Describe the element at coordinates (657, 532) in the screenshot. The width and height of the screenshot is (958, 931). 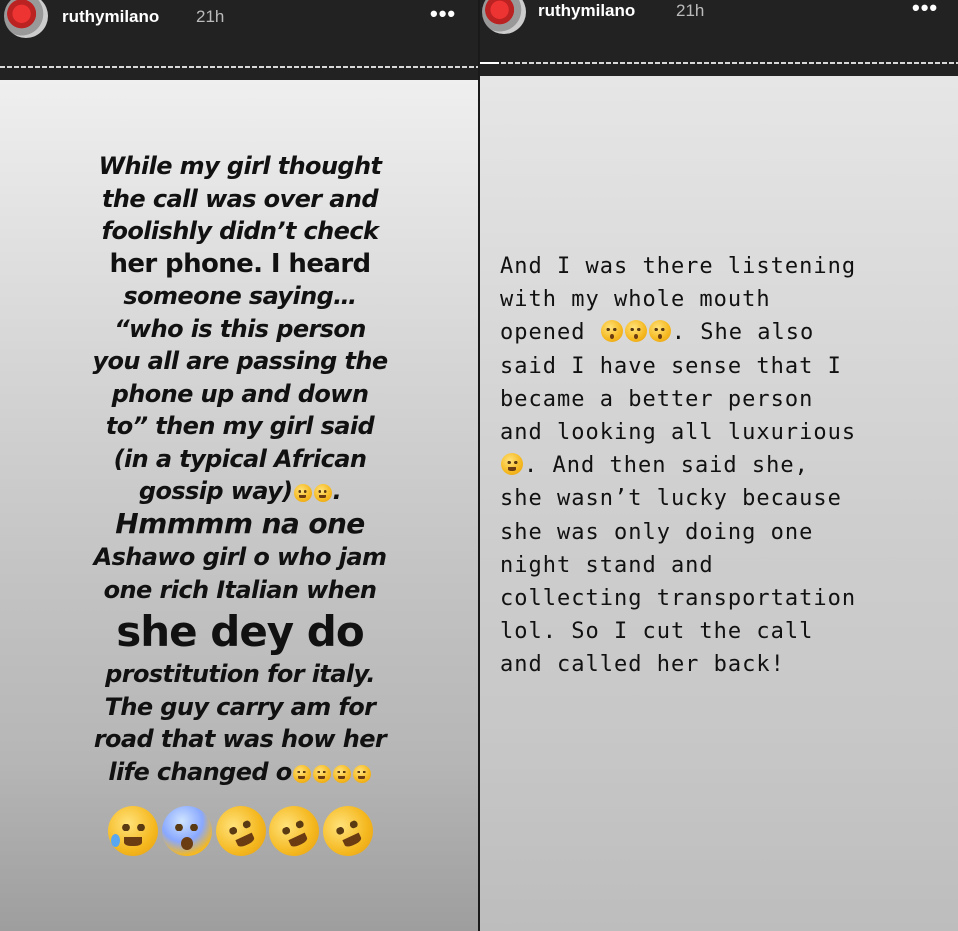
I see `text-line: she was only doing one` at that location.